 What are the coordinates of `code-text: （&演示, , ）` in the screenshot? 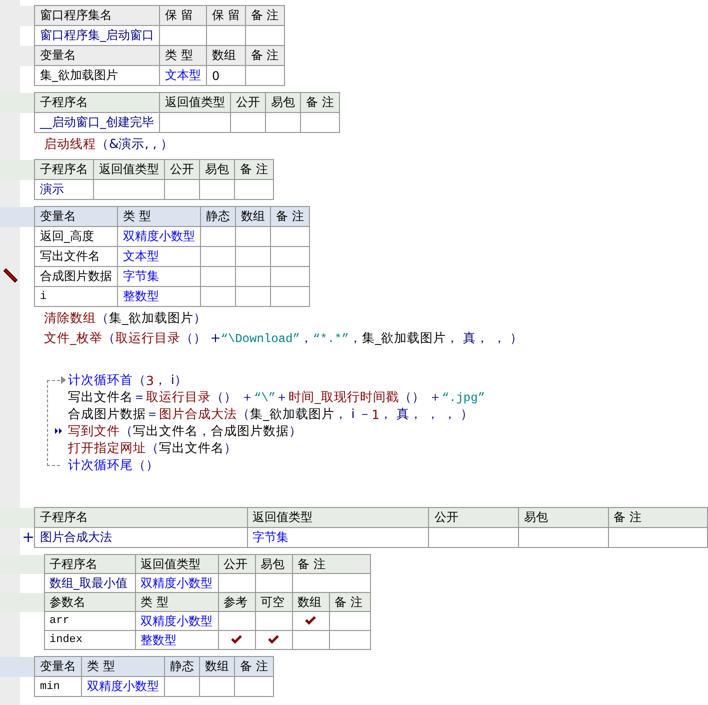 It's located at (135, 144).